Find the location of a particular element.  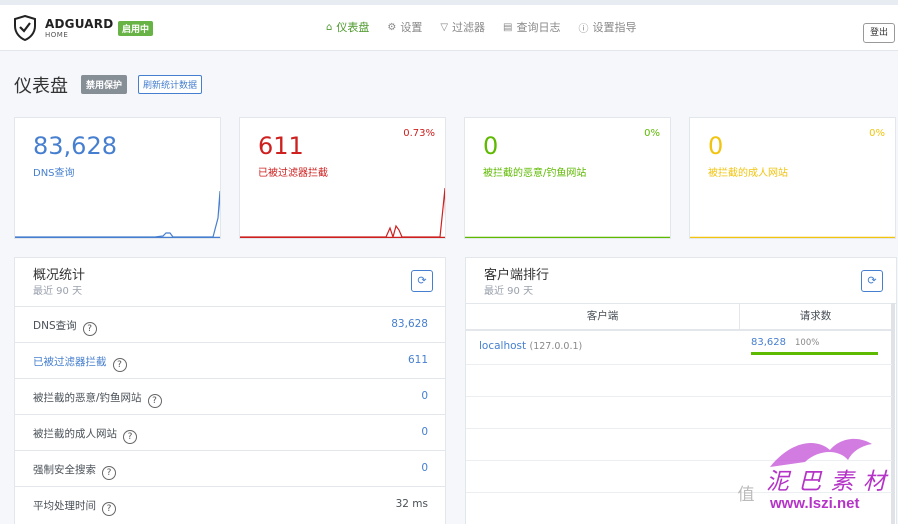

stat-value: 611 is located at coordinates (281, 146).